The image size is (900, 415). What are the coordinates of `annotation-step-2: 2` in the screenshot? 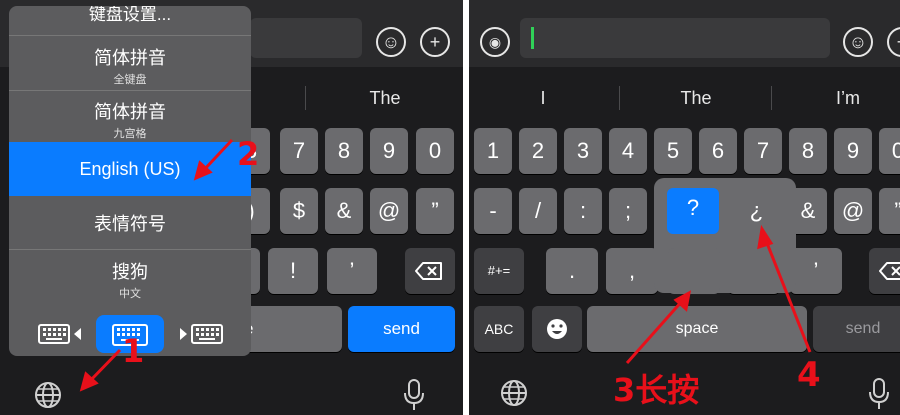 It's located at (248, 154).